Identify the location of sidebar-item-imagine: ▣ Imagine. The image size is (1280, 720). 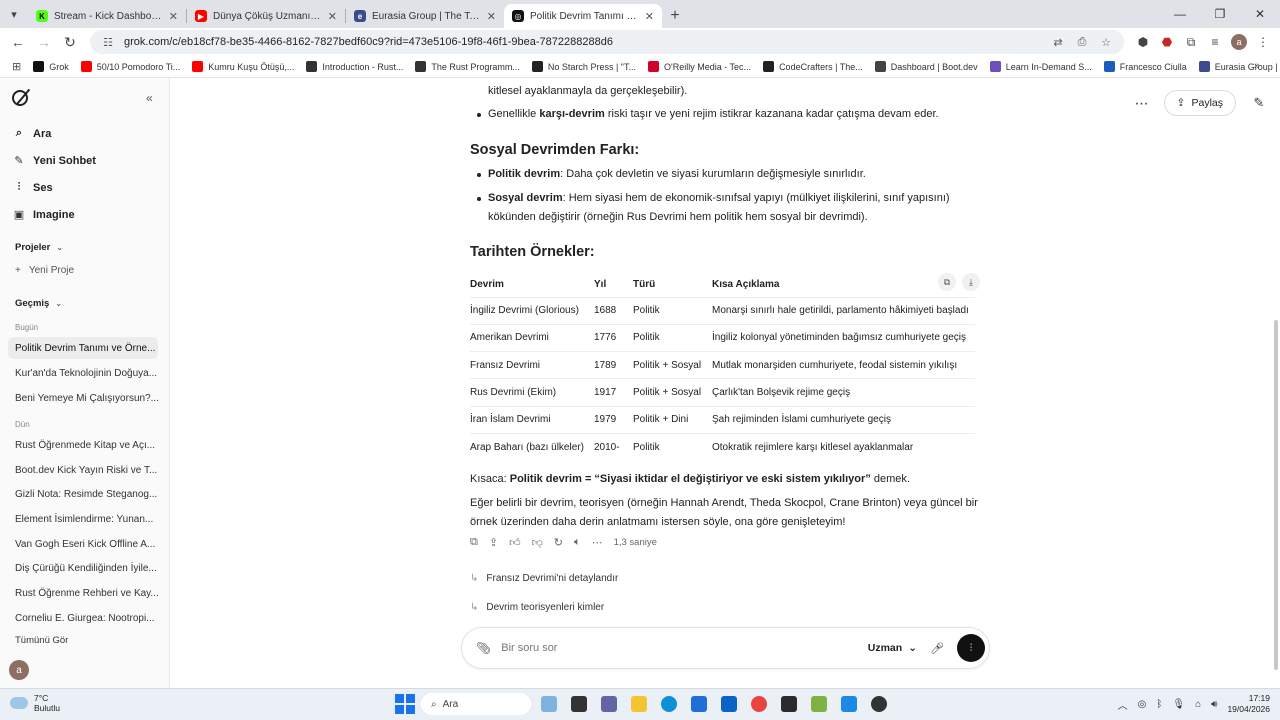
(85, 214).